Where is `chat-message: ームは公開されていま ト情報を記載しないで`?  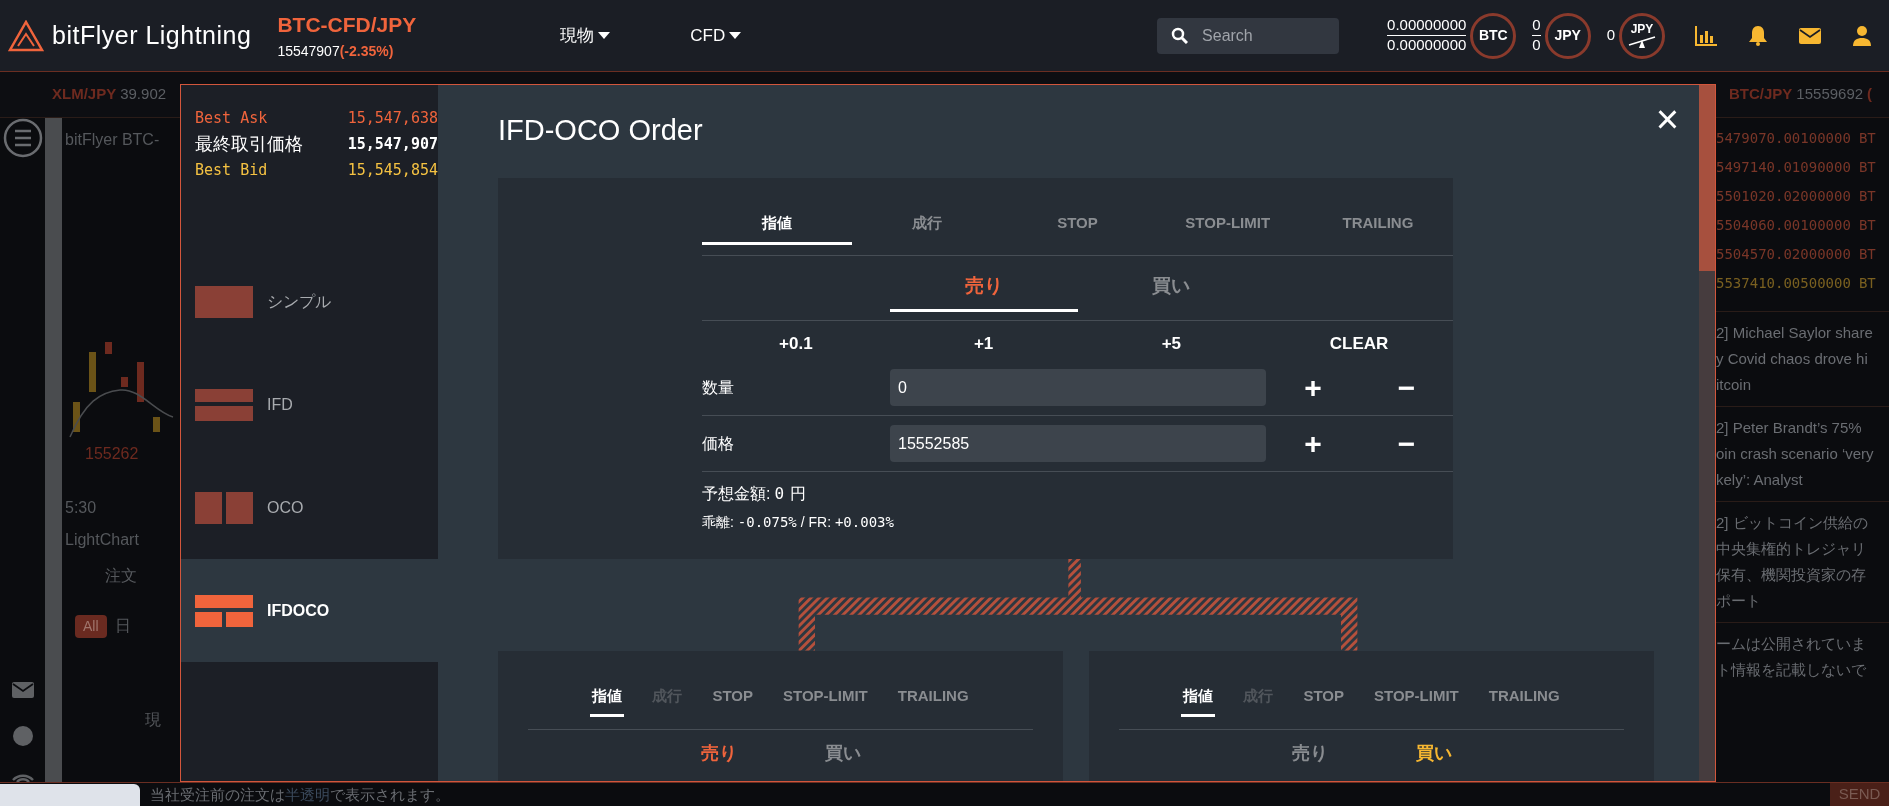
chat-message: ームは公開されていま ト情報を記載しないで is located at coordinates (1791, 657).